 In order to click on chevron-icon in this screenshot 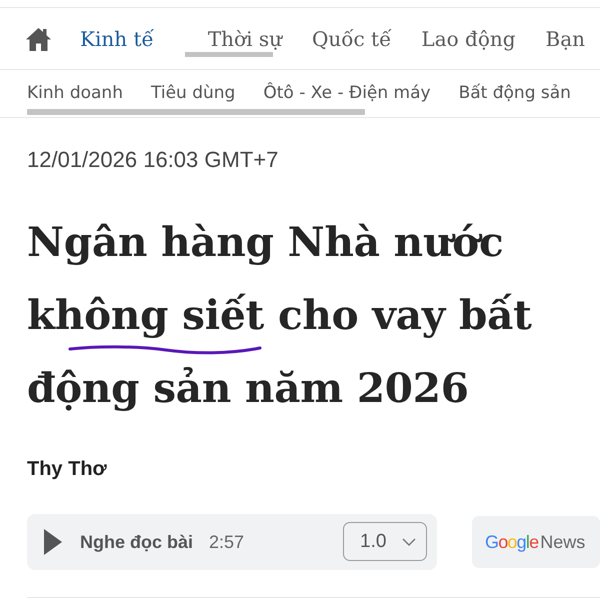, I will do `click(409, 542)`.